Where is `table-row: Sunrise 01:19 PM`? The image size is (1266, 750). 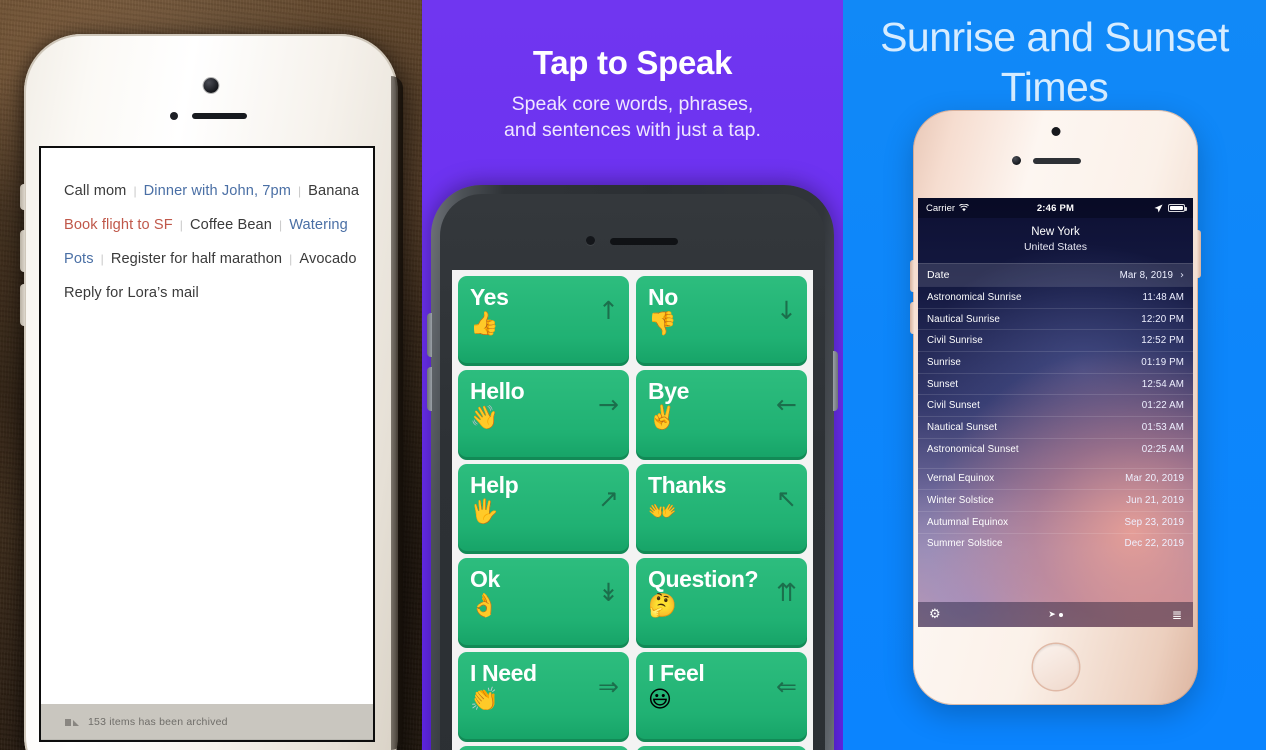
table-row: Sunrise 01:19 PM is located at coordinates (1055, 362).